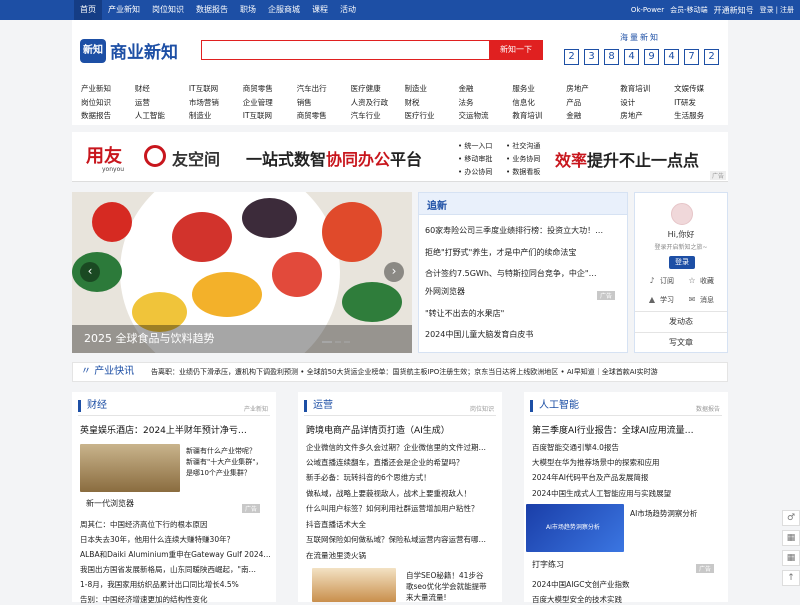 This screenshot has width=800, height=605. I want to click on category-link: 财经, so click(162, 89).